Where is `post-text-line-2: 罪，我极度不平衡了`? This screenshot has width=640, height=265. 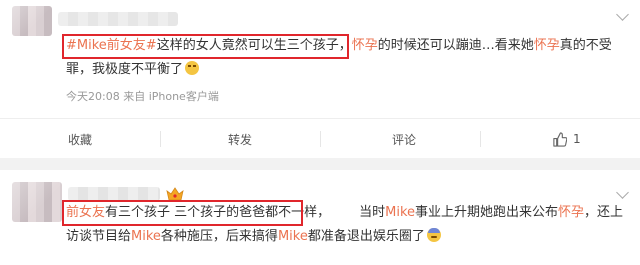 post-text-line-2: 罪，我极度不平衡了 is located at coordinates (133, 70).